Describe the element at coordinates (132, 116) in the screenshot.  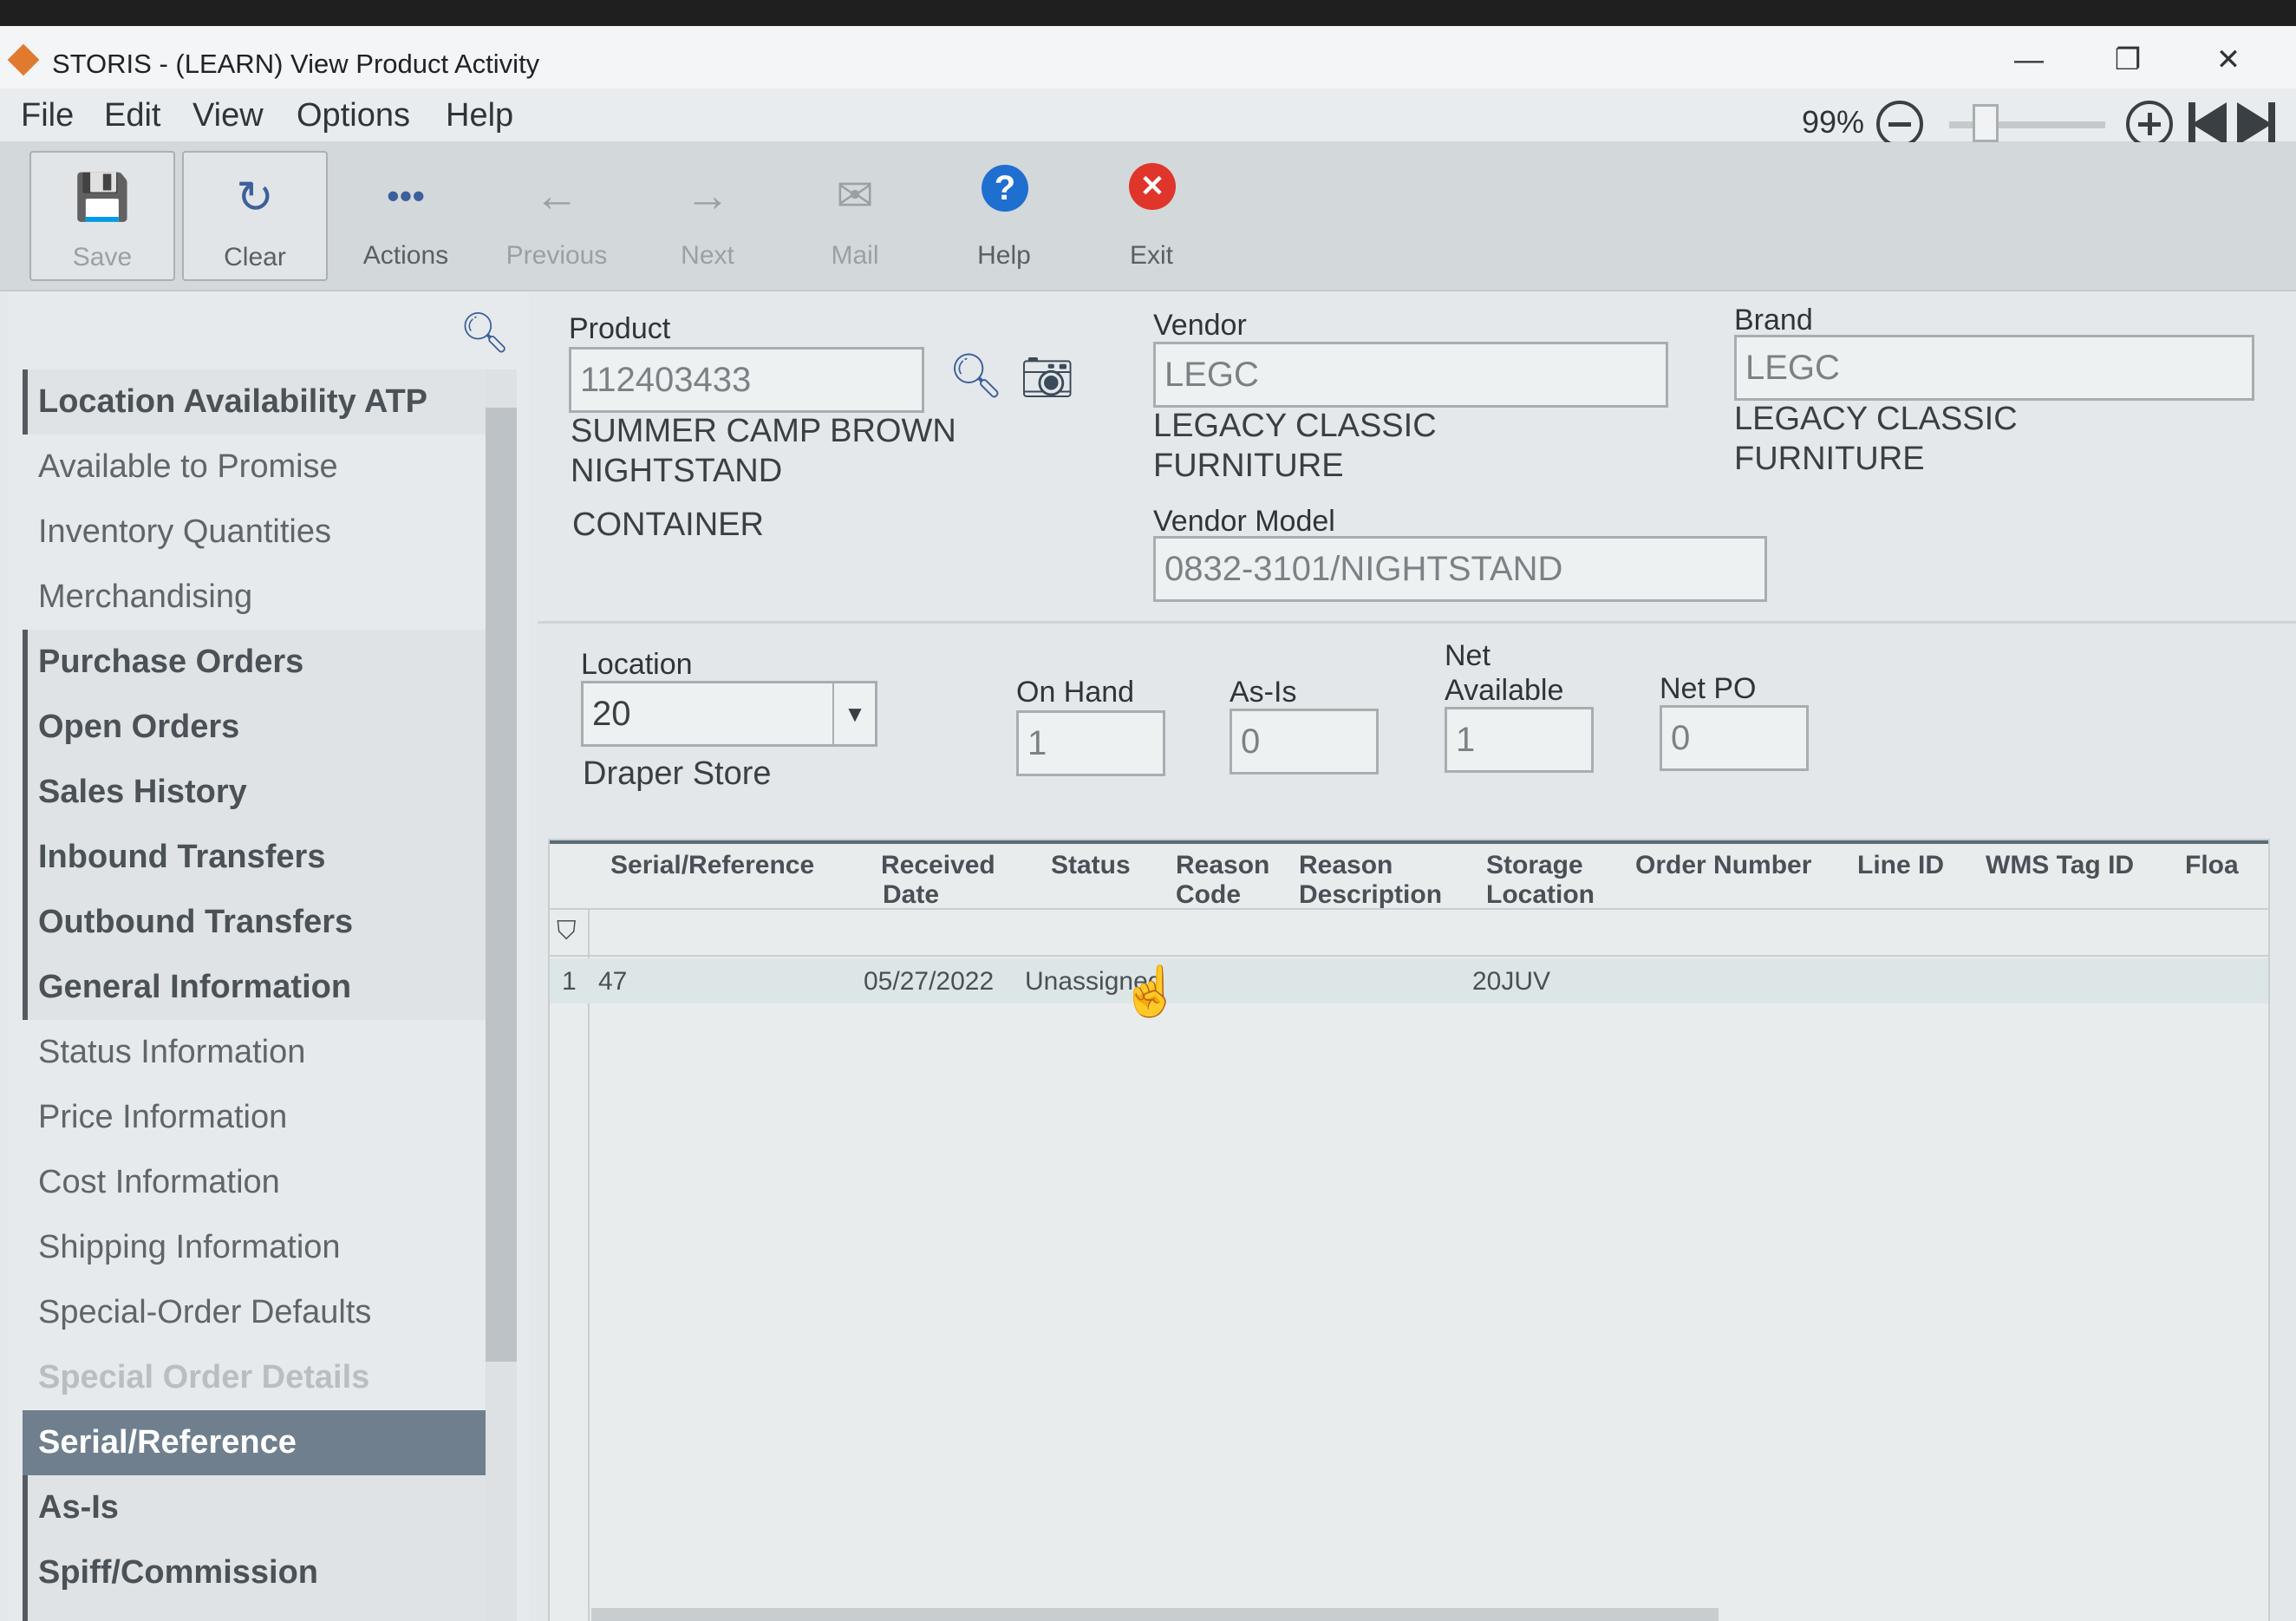
I see `menu-edit: Edit` at that location.